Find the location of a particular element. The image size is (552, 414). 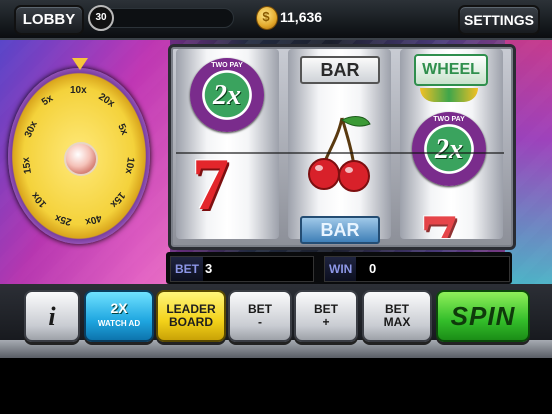

wheel-segment-label: 10x is located at coordinates (78, 90).